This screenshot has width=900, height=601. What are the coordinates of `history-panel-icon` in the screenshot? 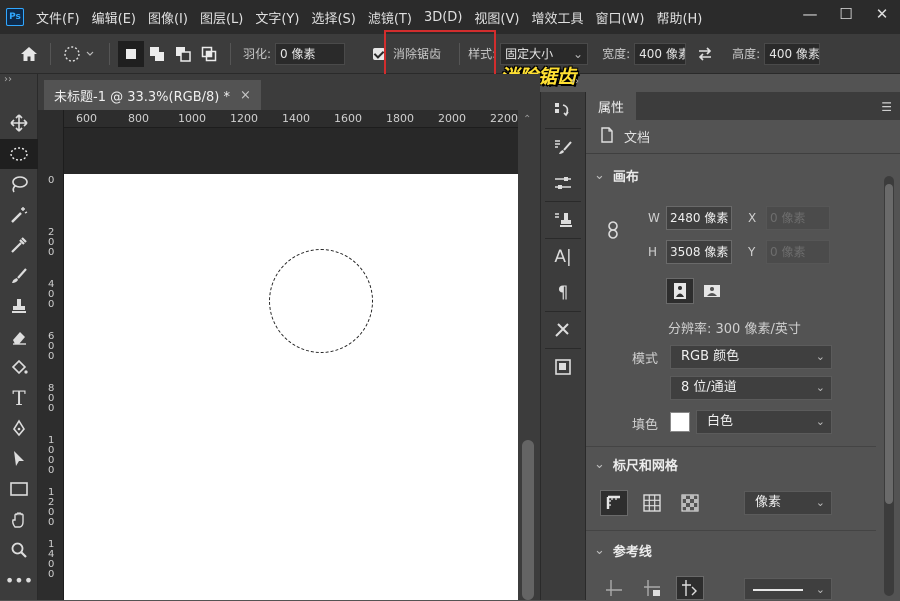 It's located at (563, 110).